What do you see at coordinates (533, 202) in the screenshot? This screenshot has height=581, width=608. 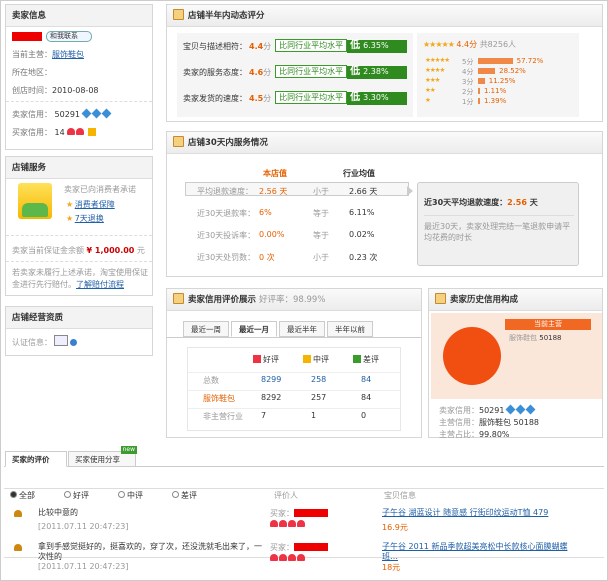 I see `refund-speed-unit: 天` at bounding box center [533, 202].